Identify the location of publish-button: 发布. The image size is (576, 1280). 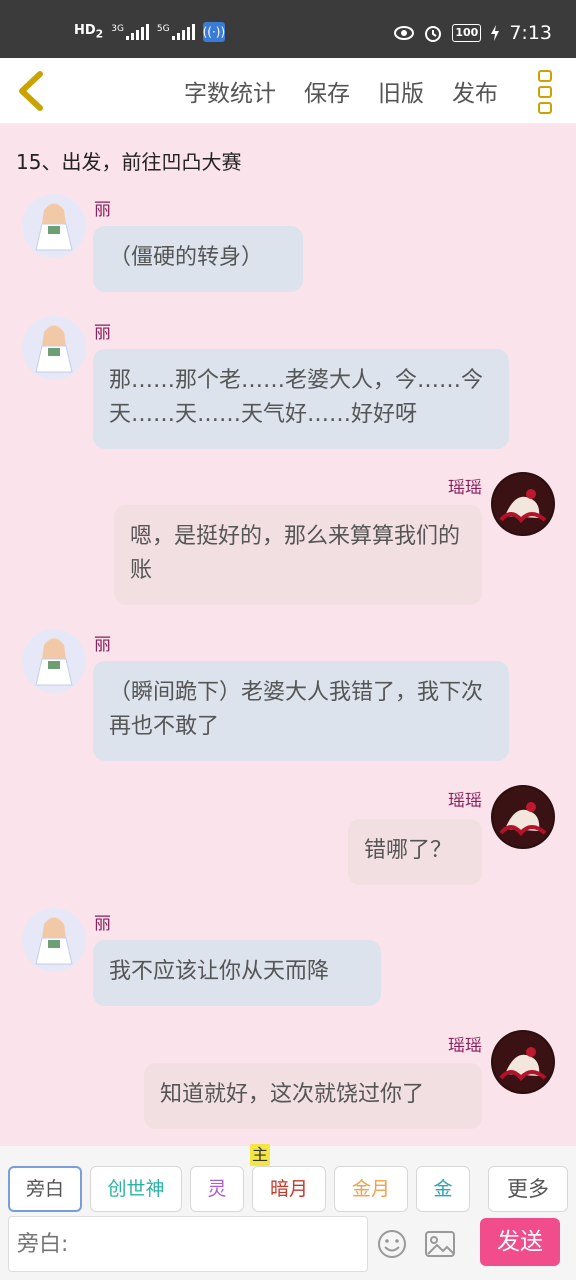
(475, 91).